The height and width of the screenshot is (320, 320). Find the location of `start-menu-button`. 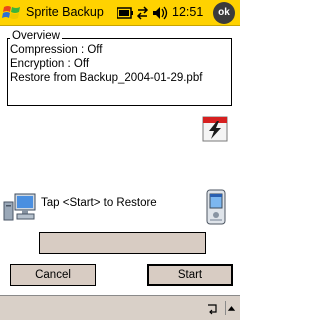

start-menu-button is located at coordinates (12, 13).